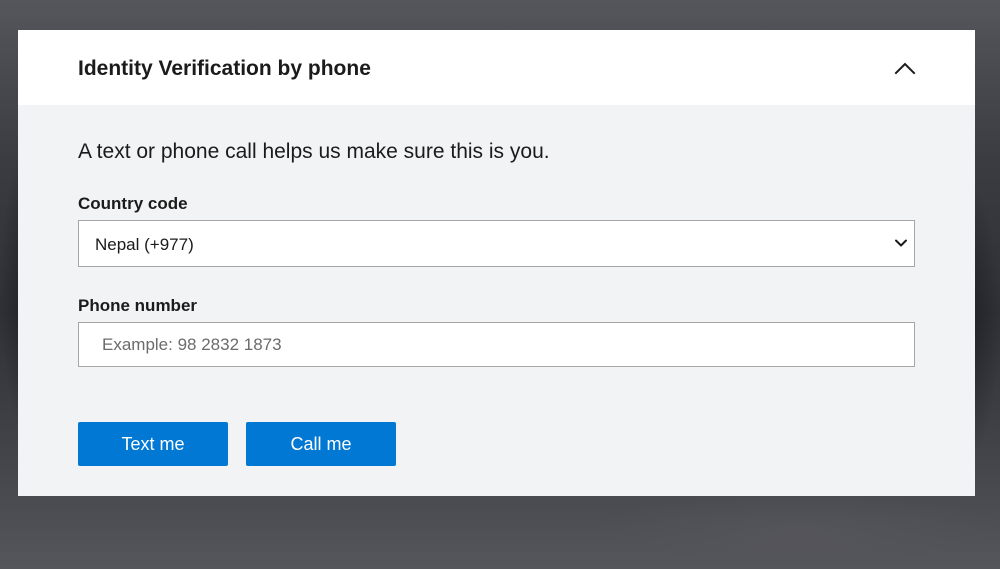 This screenshot has width=1000, height=569. Describe the element at coordinates (901, 243) in the screenshot. I see `chevron-down-icon` at that location.